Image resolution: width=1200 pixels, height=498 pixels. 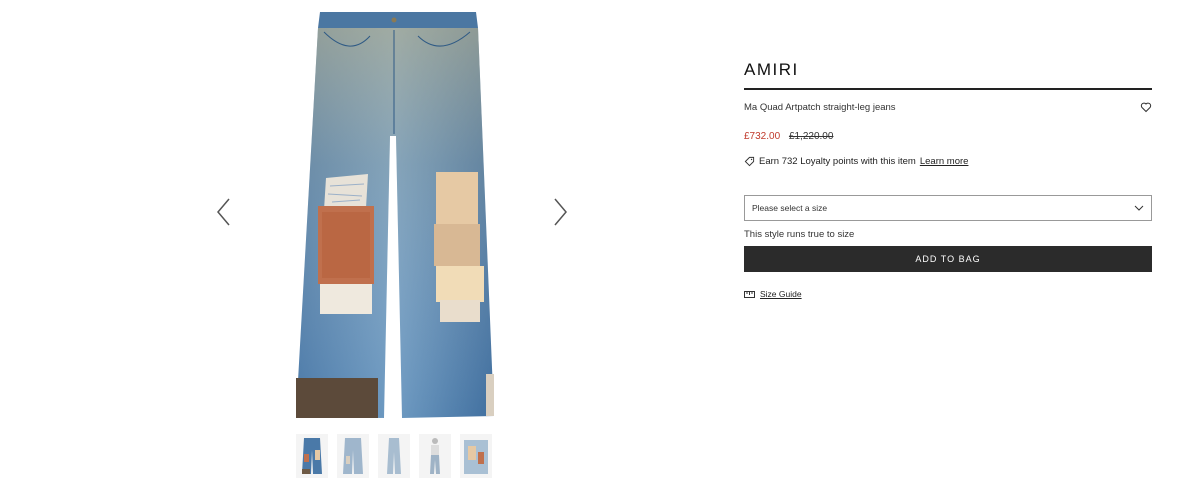 I want to click on product-image, so click(x=395, y=215).